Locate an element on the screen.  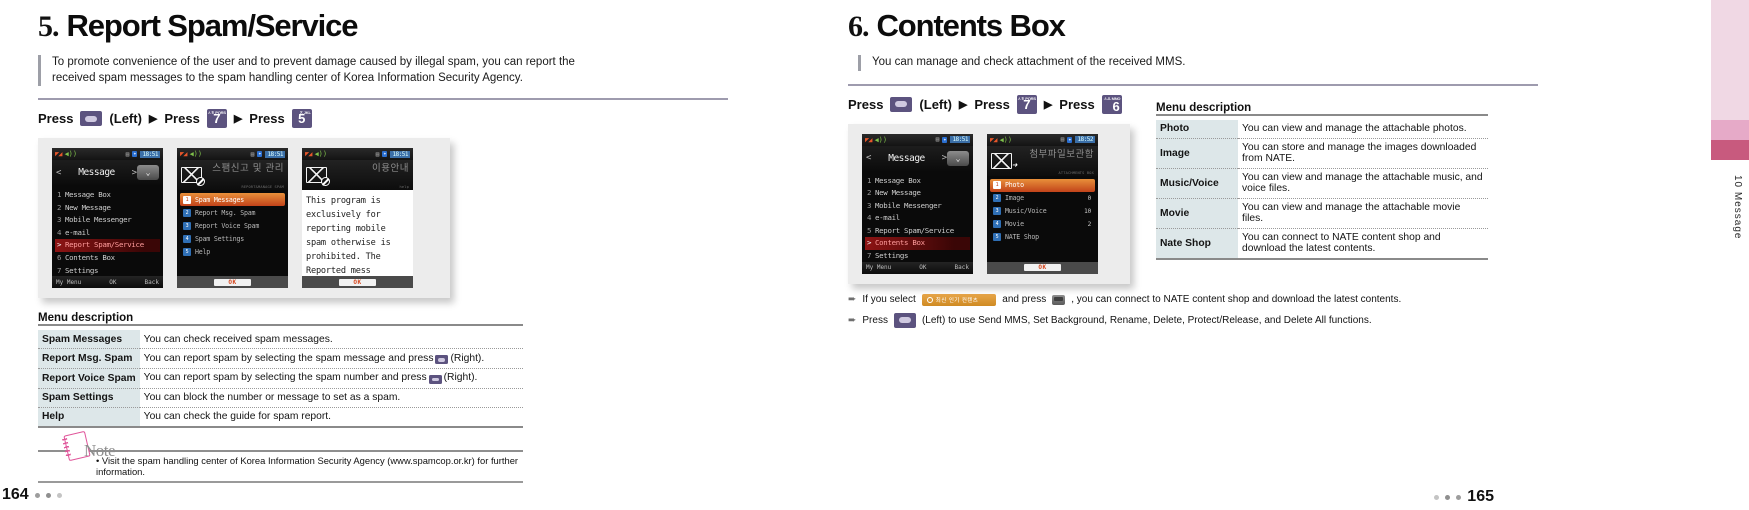
list-item: 3 Report Voice Spam is located at coordinates (232, 225).